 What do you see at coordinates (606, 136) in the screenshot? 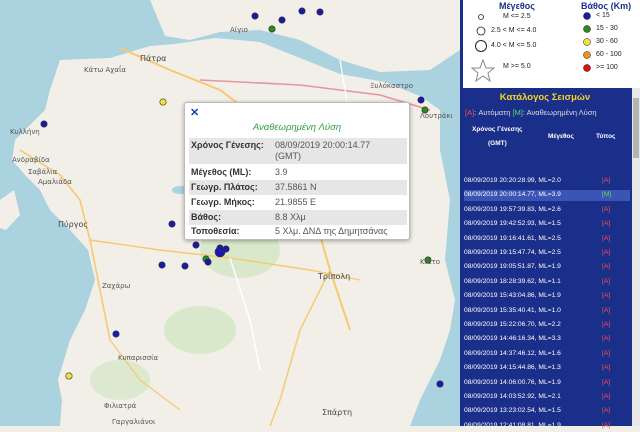
I see `col-header-type: Τύπος` at bounding box center [606, 136].